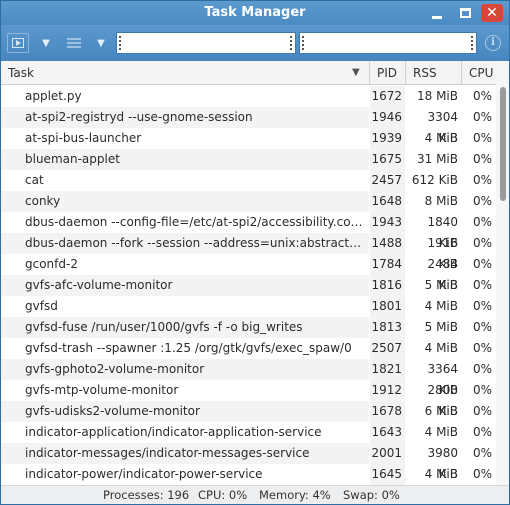 Image resolution: width=510 pixels, height=505 pixels. What do you see at coordinates (41, 306) in the screenshot?
I see `cell-task: gvfsd` at bounding box center [41, 306].